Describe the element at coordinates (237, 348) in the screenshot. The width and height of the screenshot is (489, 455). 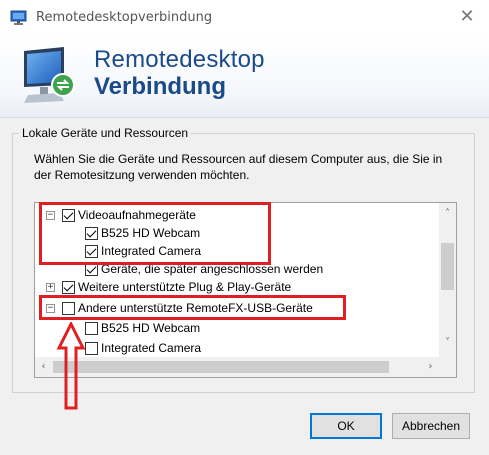
I see `tree-item-remotefx-integrated-camera: Integrated Camera` at that location.